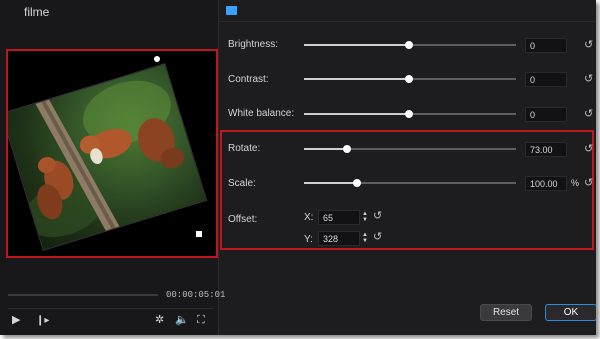 The width and height of the screenshot is (600, 339). I want to click on contrast-reset-icon: ↺, so click(588, 79).